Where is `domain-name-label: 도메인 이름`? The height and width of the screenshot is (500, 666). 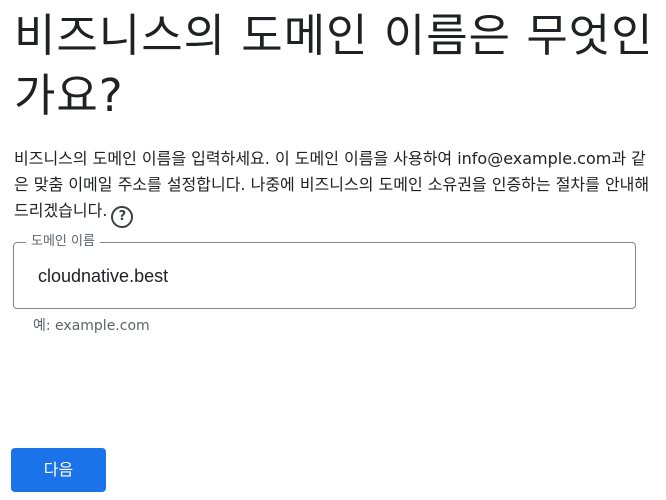 domain-name-label: 도메인 이름 is located at coordinates (63, 242).